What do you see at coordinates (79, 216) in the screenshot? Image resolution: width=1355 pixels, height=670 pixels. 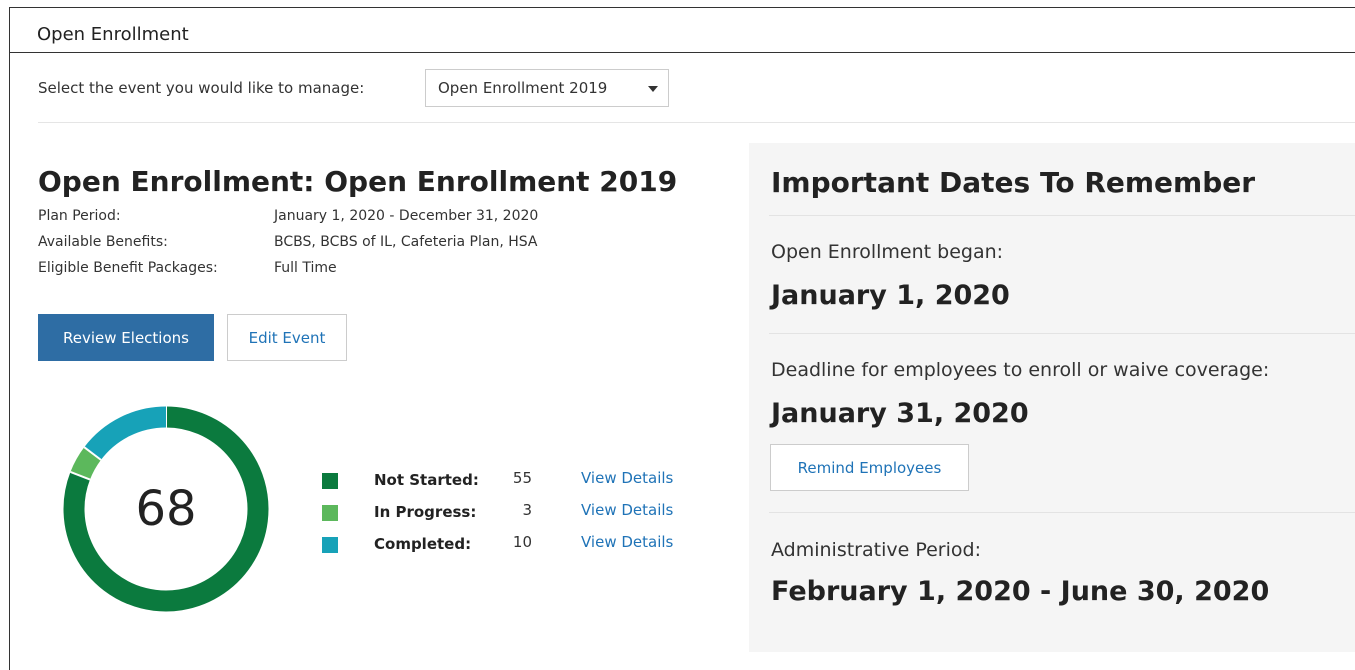 I see `detail-key: Plan Period:` at bounding box center [79, 216].